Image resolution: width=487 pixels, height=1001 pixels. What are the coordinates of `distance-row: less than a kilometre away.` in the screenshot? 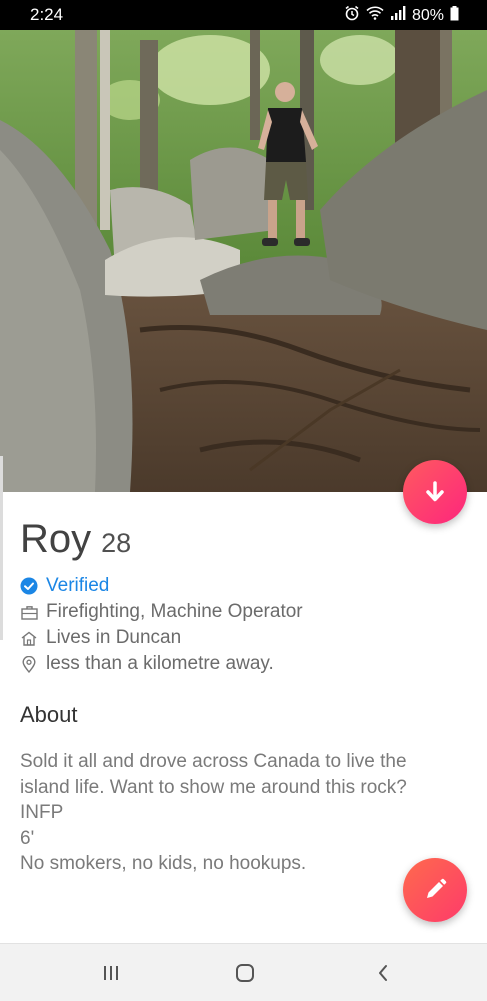 It's located at (147, 664).